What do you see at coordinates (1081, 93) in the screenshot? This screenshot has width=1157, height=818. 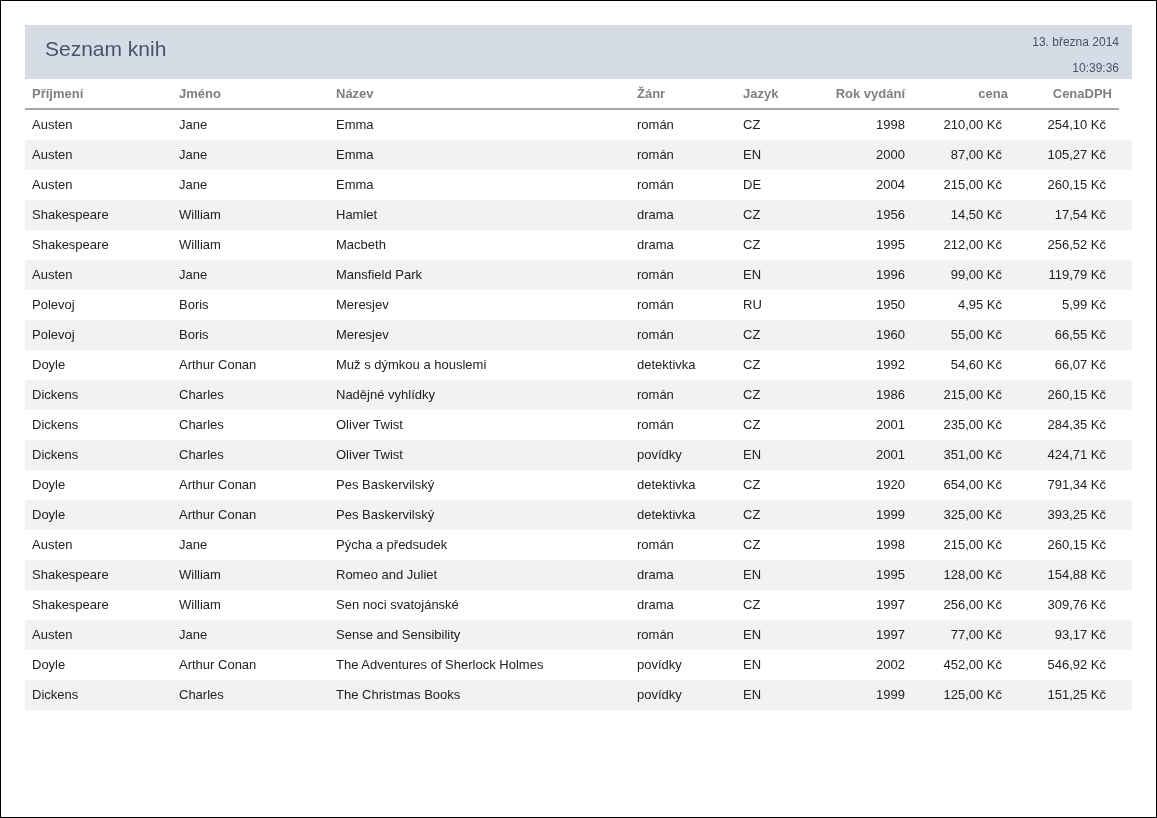 I see `column-header: CenaDPH` at bounding box center [1081, 93].